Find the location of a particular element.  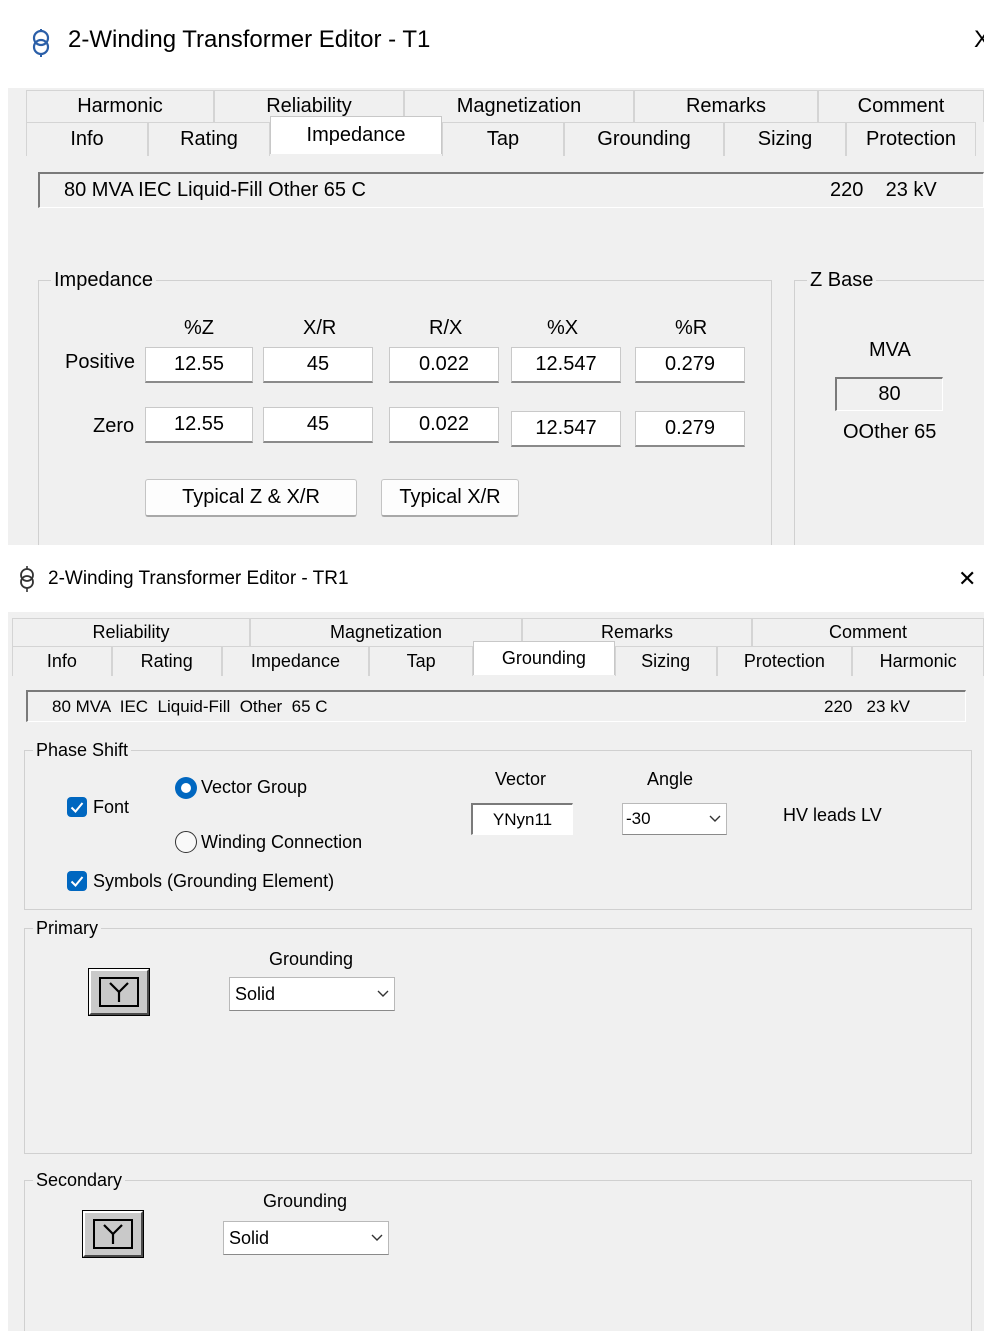

typical-z-xr-button: Typical Z & X/R is located at coordinates (251, 498).